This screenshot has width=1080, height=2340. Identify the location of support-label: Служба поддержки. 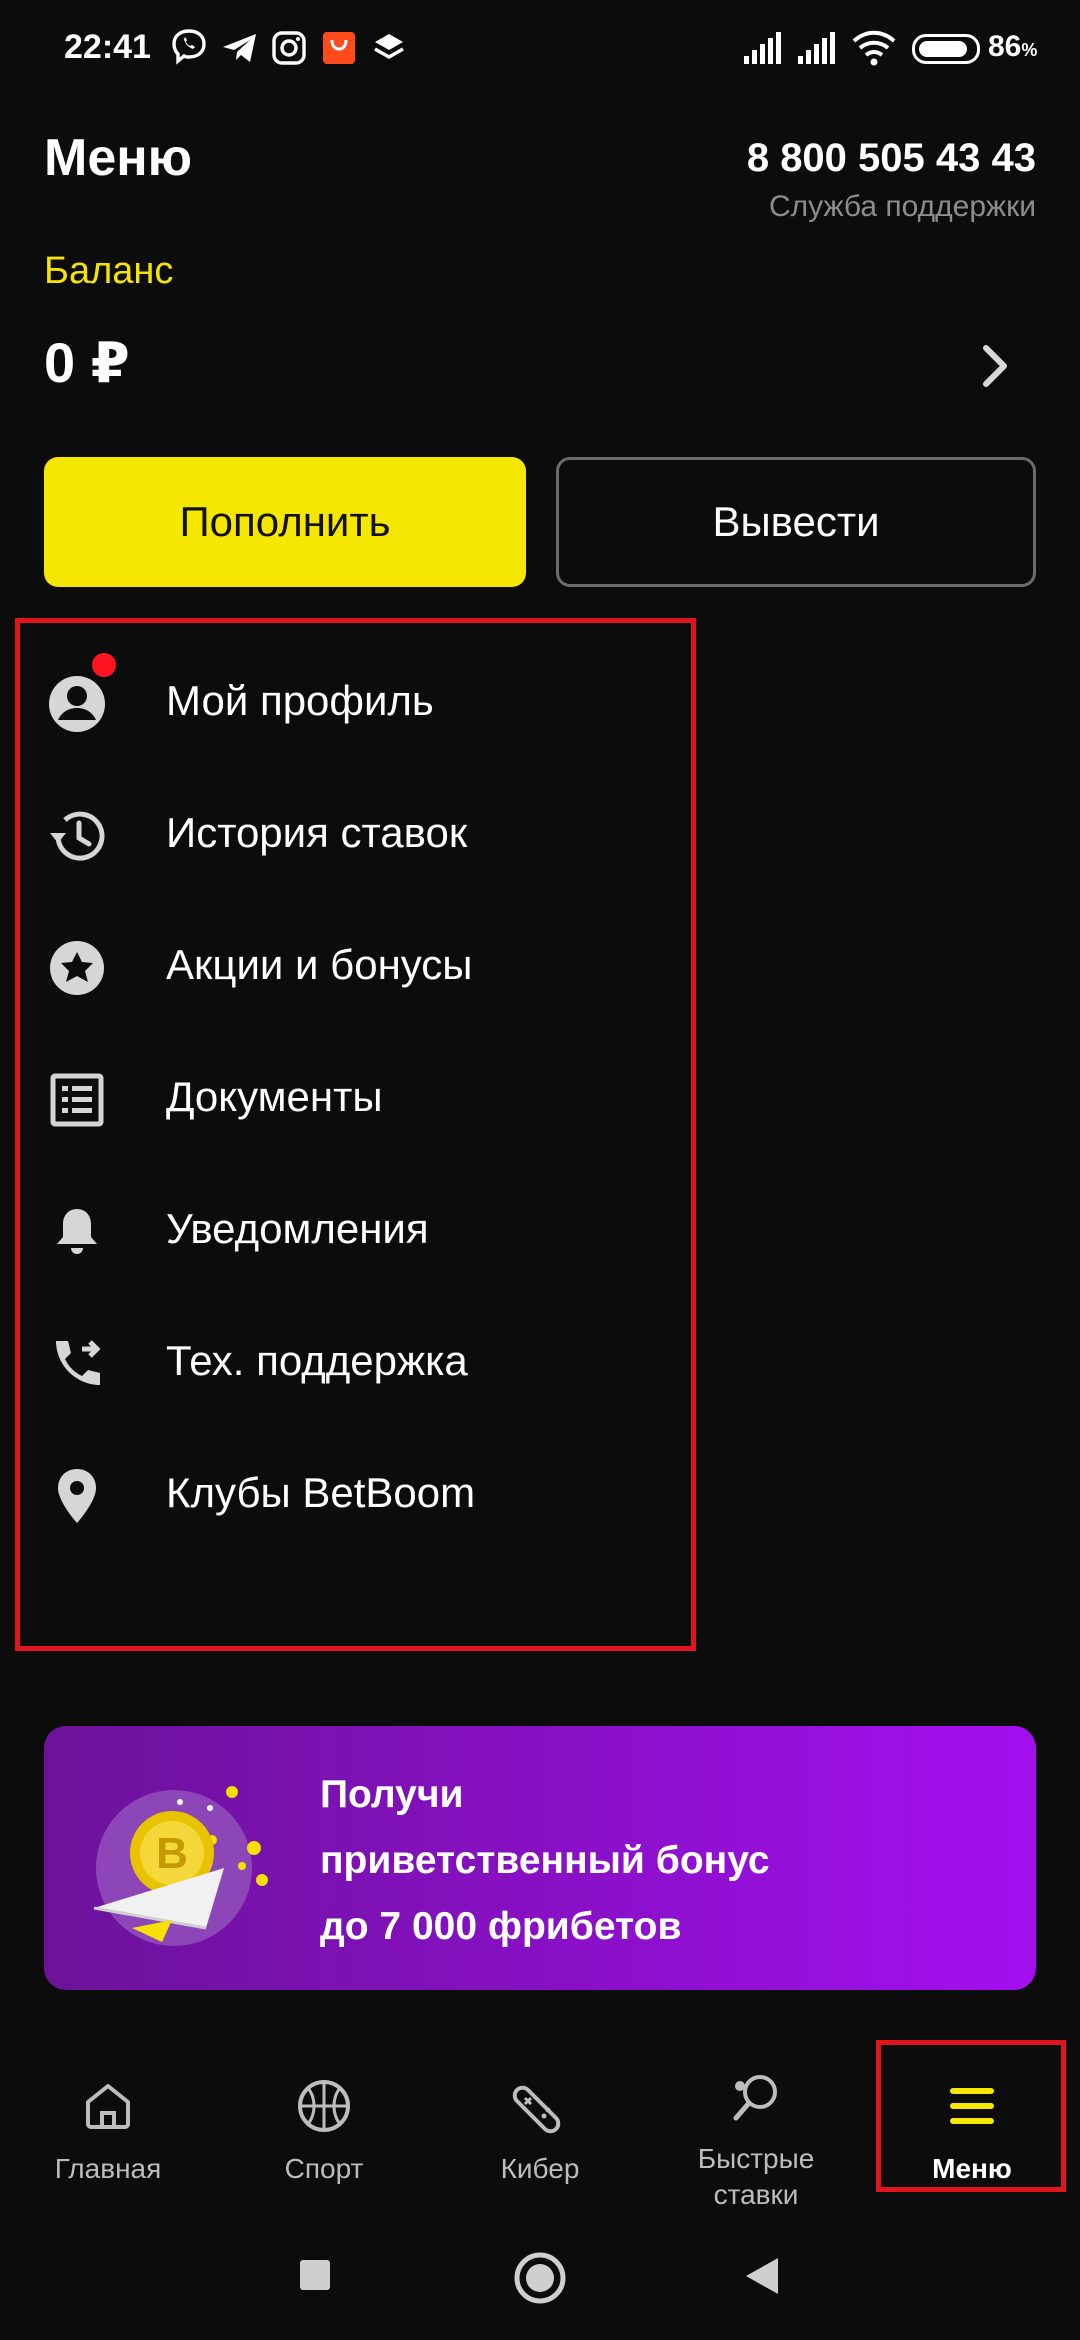
(902, 206).